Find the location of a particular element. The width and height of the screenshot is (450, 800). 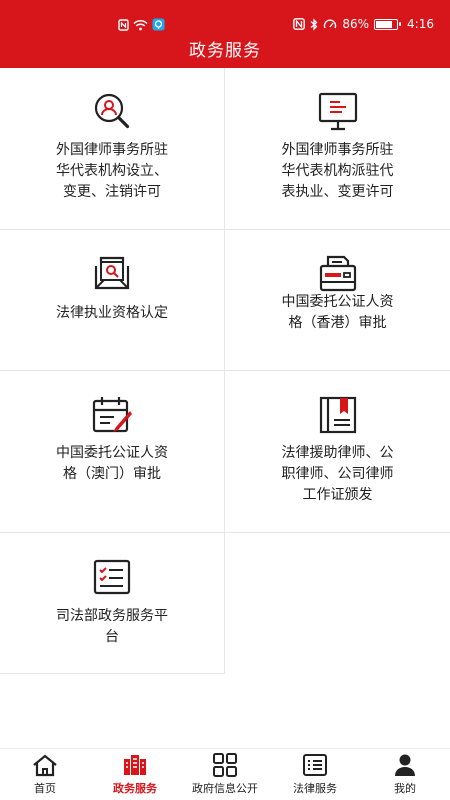

service-label: 外国律师事务所驻 华代表机构派驻代 表执业、变更许可 is located at coordinates (337, 171).